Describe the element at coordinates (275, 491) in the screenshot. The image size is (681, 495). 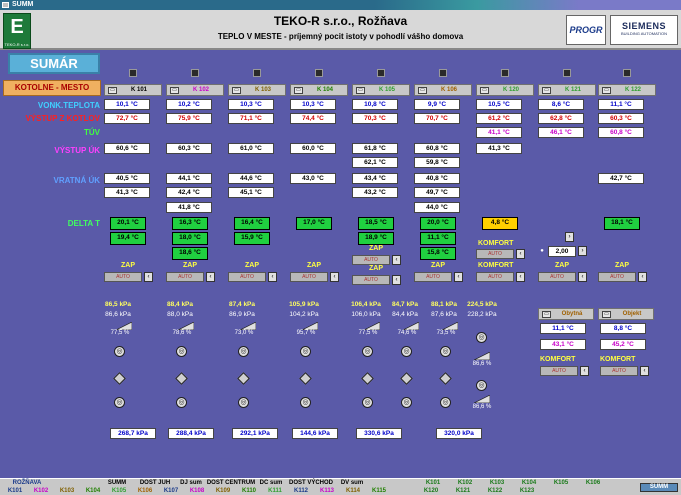
I see `nav-item: K111` at that location.